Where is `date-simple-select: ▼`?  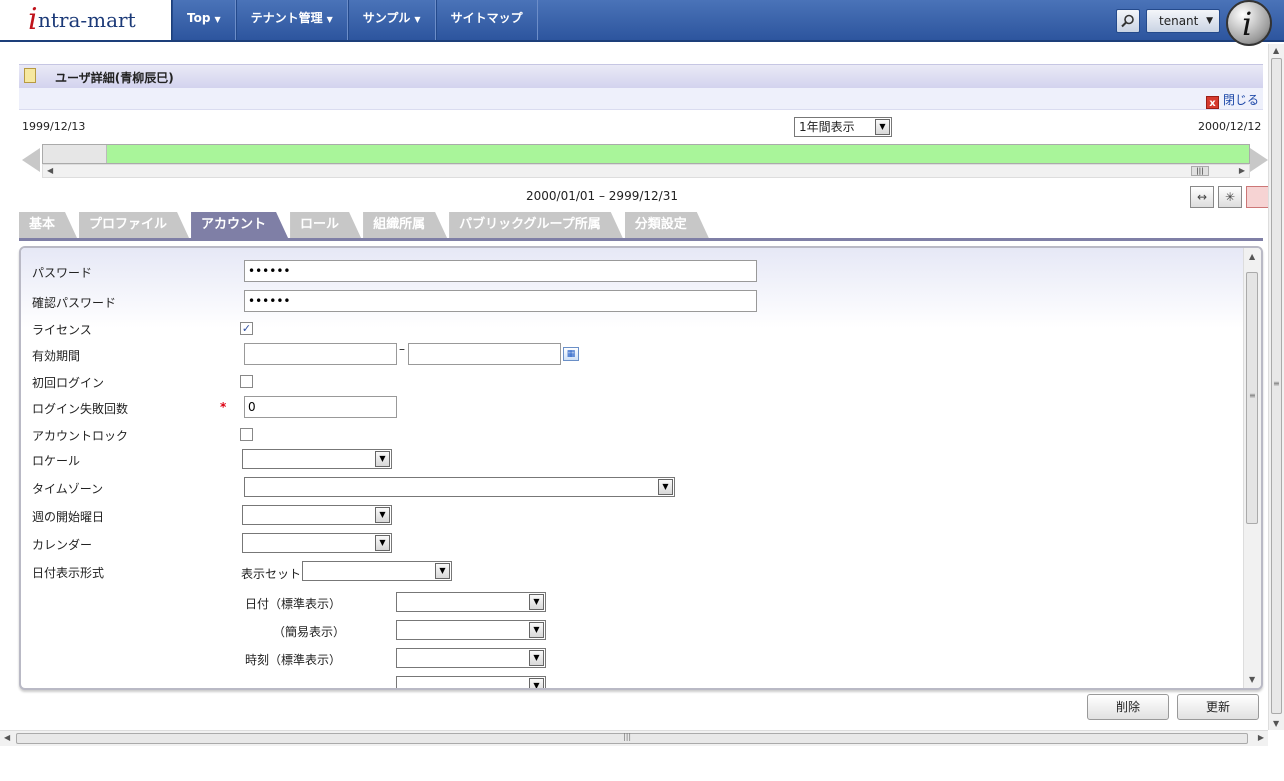 date-simple-select: ▼ is located at coordinates (471, 630).